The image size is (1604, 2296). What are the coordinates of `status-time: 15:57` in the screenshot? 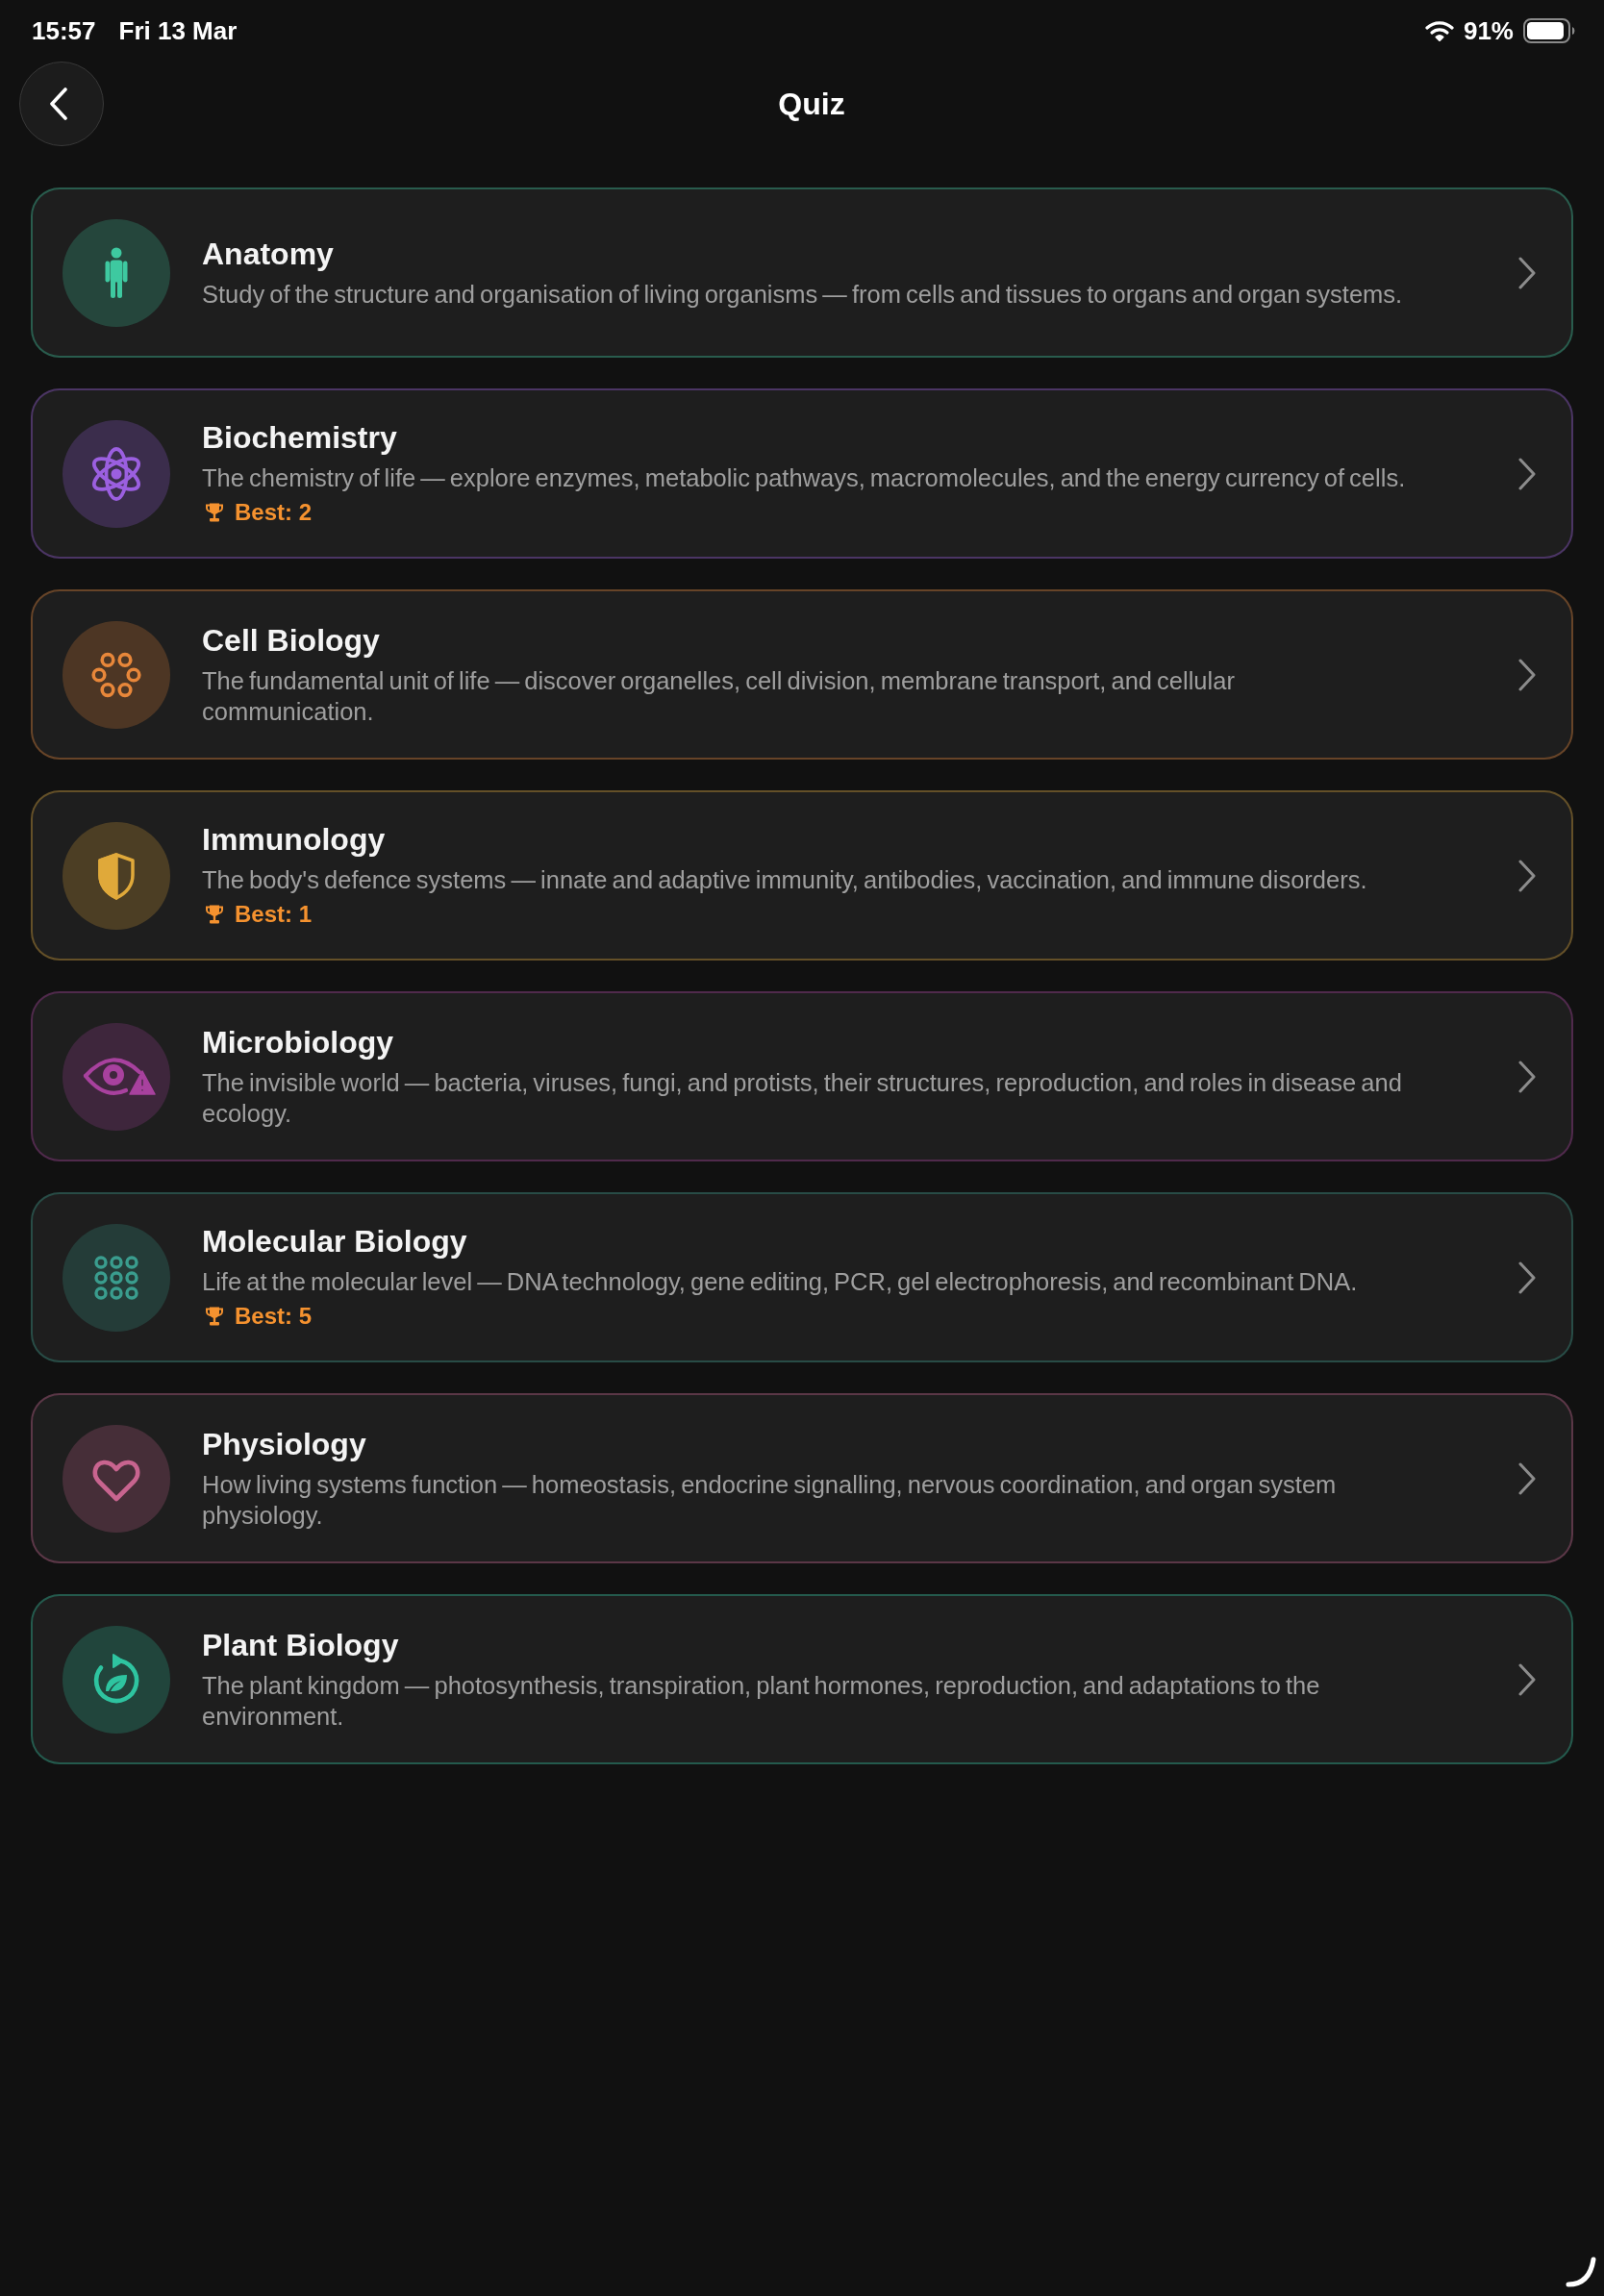 It's located at (64, 30).